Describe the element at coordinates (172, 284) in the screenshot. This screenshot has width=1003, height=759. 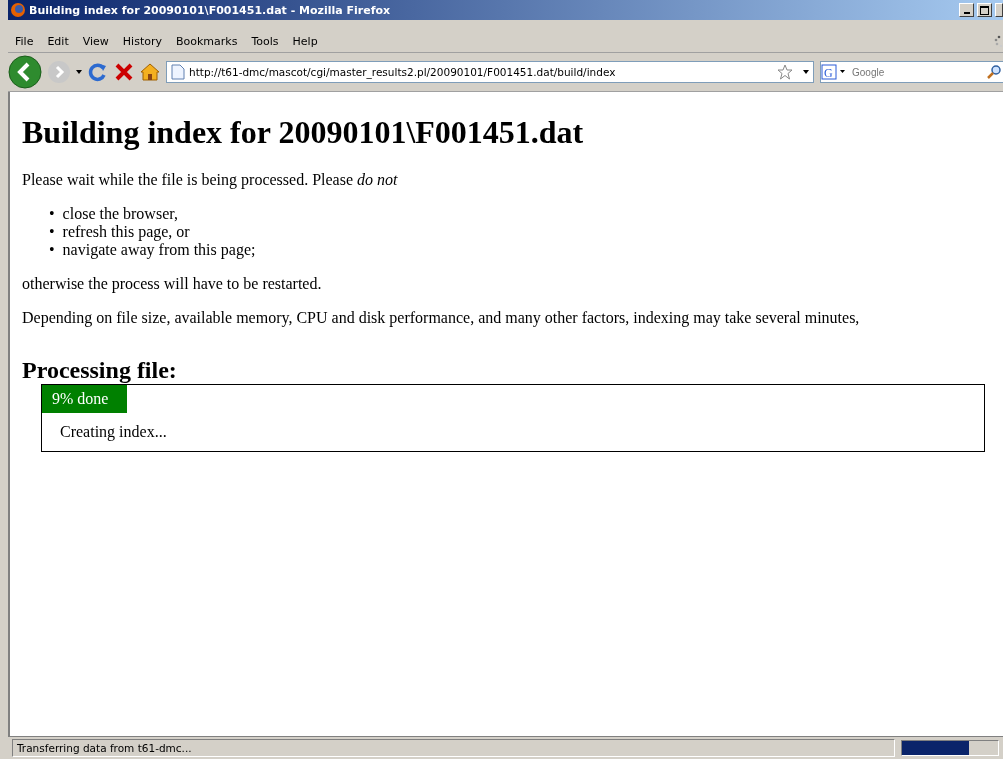
I see `warning-paragraph: otherwise the process will have to be restarted.` at that location.